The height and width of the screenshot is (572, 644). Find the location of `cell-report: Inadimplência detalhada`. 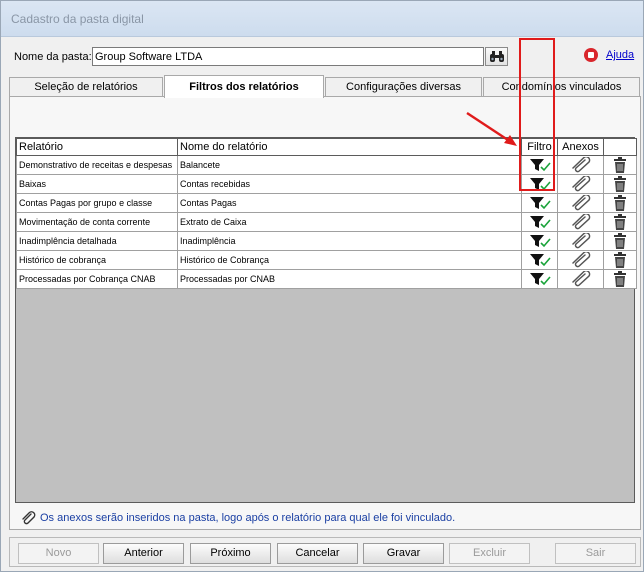

cell-report: Inadimplência detalhada is located at coordinates (97, 241).